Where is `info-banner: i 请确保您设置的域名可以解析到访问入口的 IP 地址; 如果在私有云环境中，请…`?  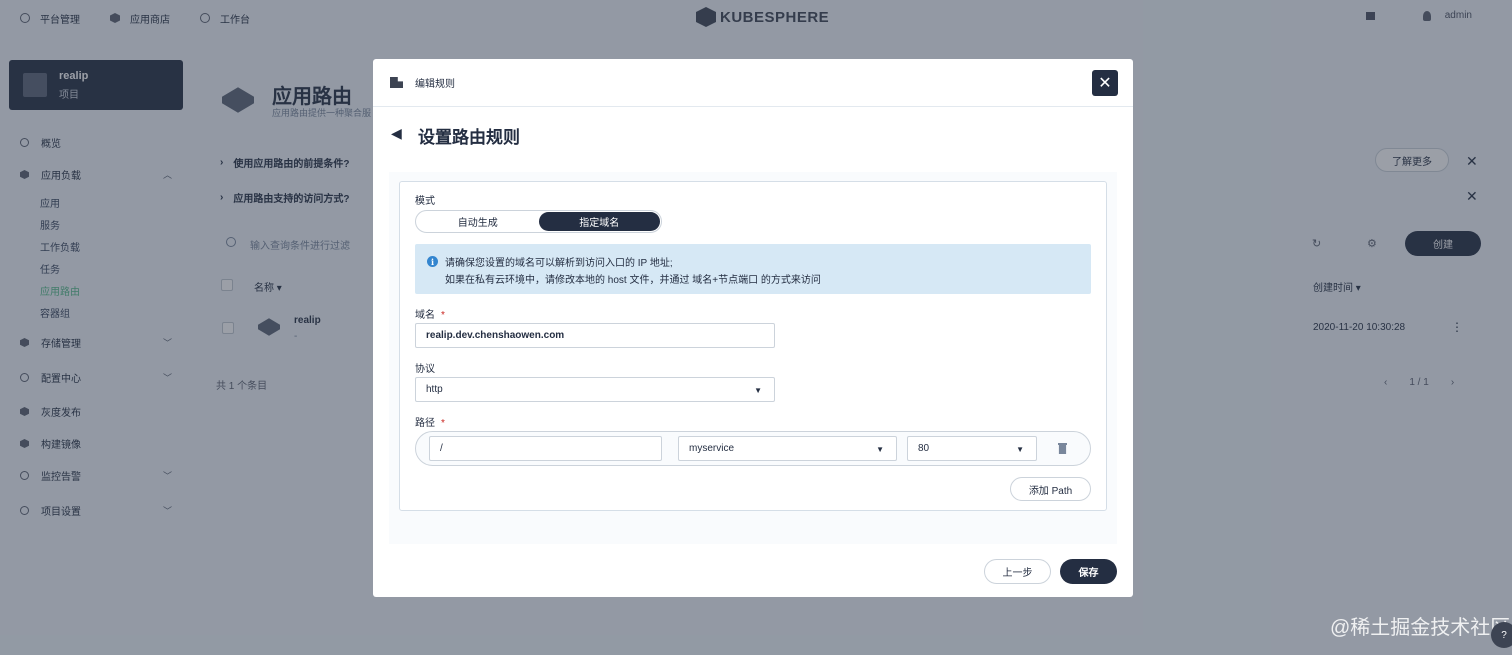 info-banner: i 请确保您设置的域名可以解析到访问入口的 IP 地址; 如果在私有云环境中，请… is located at coordinates (753, 269).